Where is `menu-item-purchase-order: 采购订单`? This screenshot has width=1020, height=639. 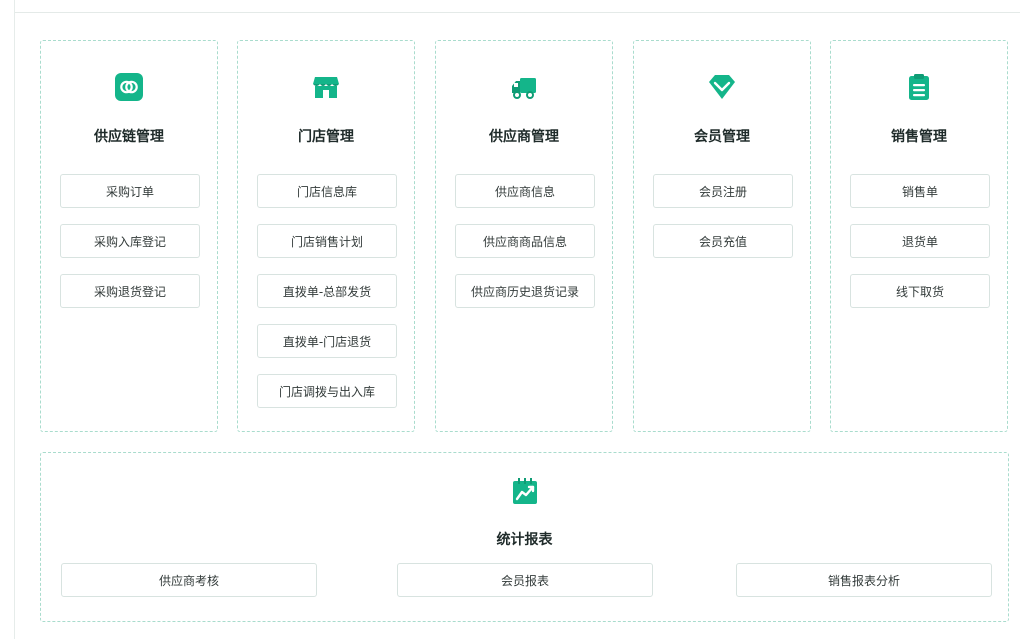 menu-item-purchase-order: 采购订单 is located at coordinates (130, 191).